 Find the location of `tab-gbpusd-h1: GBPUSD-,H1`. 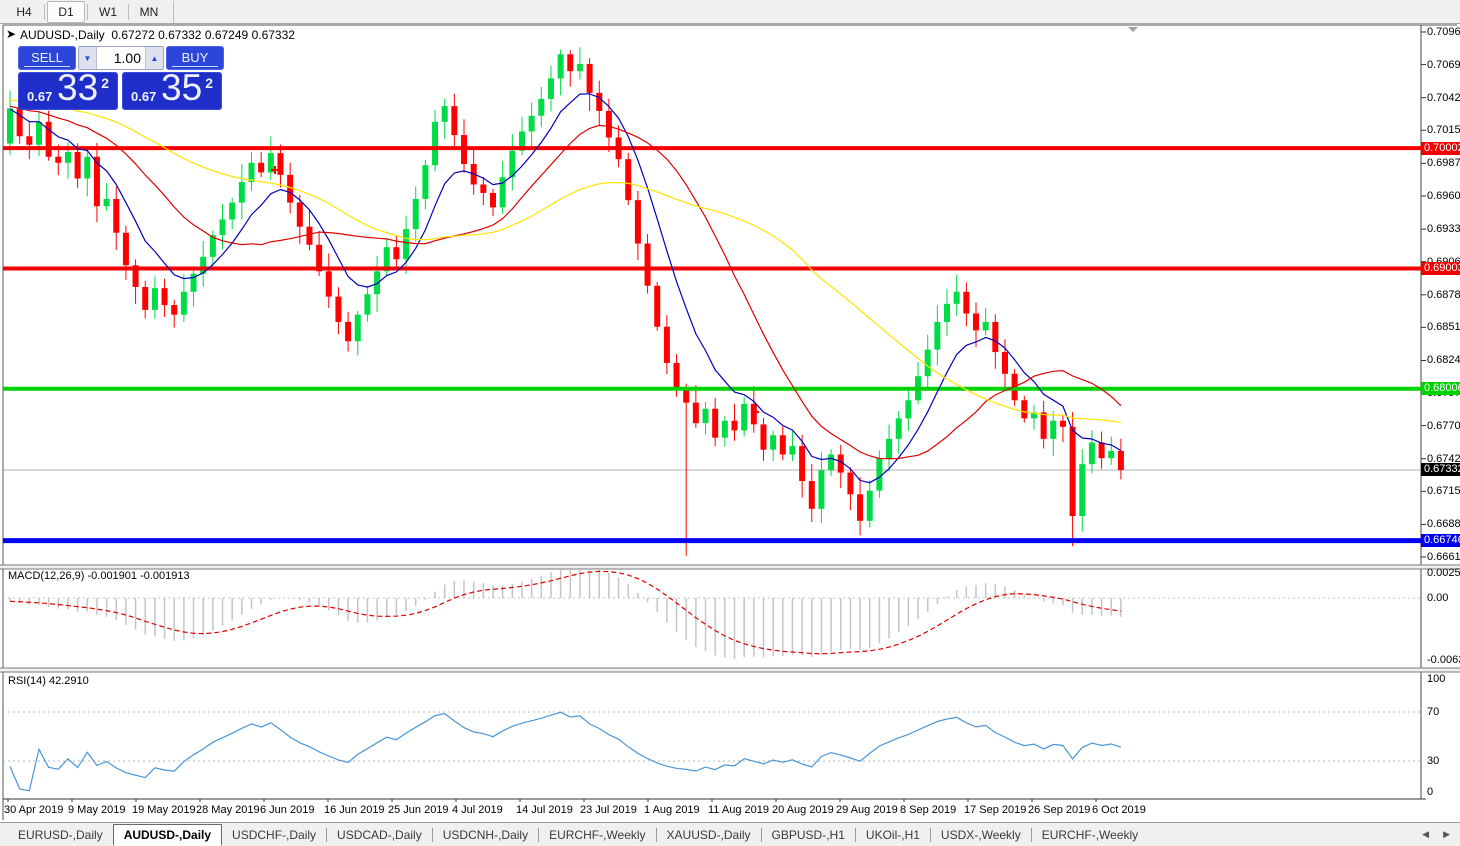

tab-gbpusd-h1: GBPUSD-,H1 is located at coordinates (808, 835).